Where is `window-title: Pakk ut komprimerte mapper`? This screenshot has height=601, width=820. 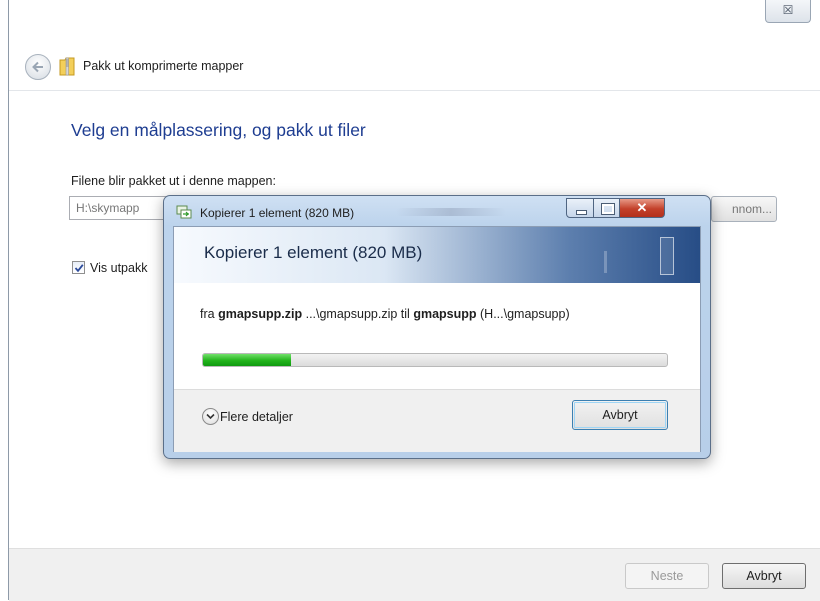 window-title: Pakk ut komprimerte mapper is located at coordinates (163, 66).